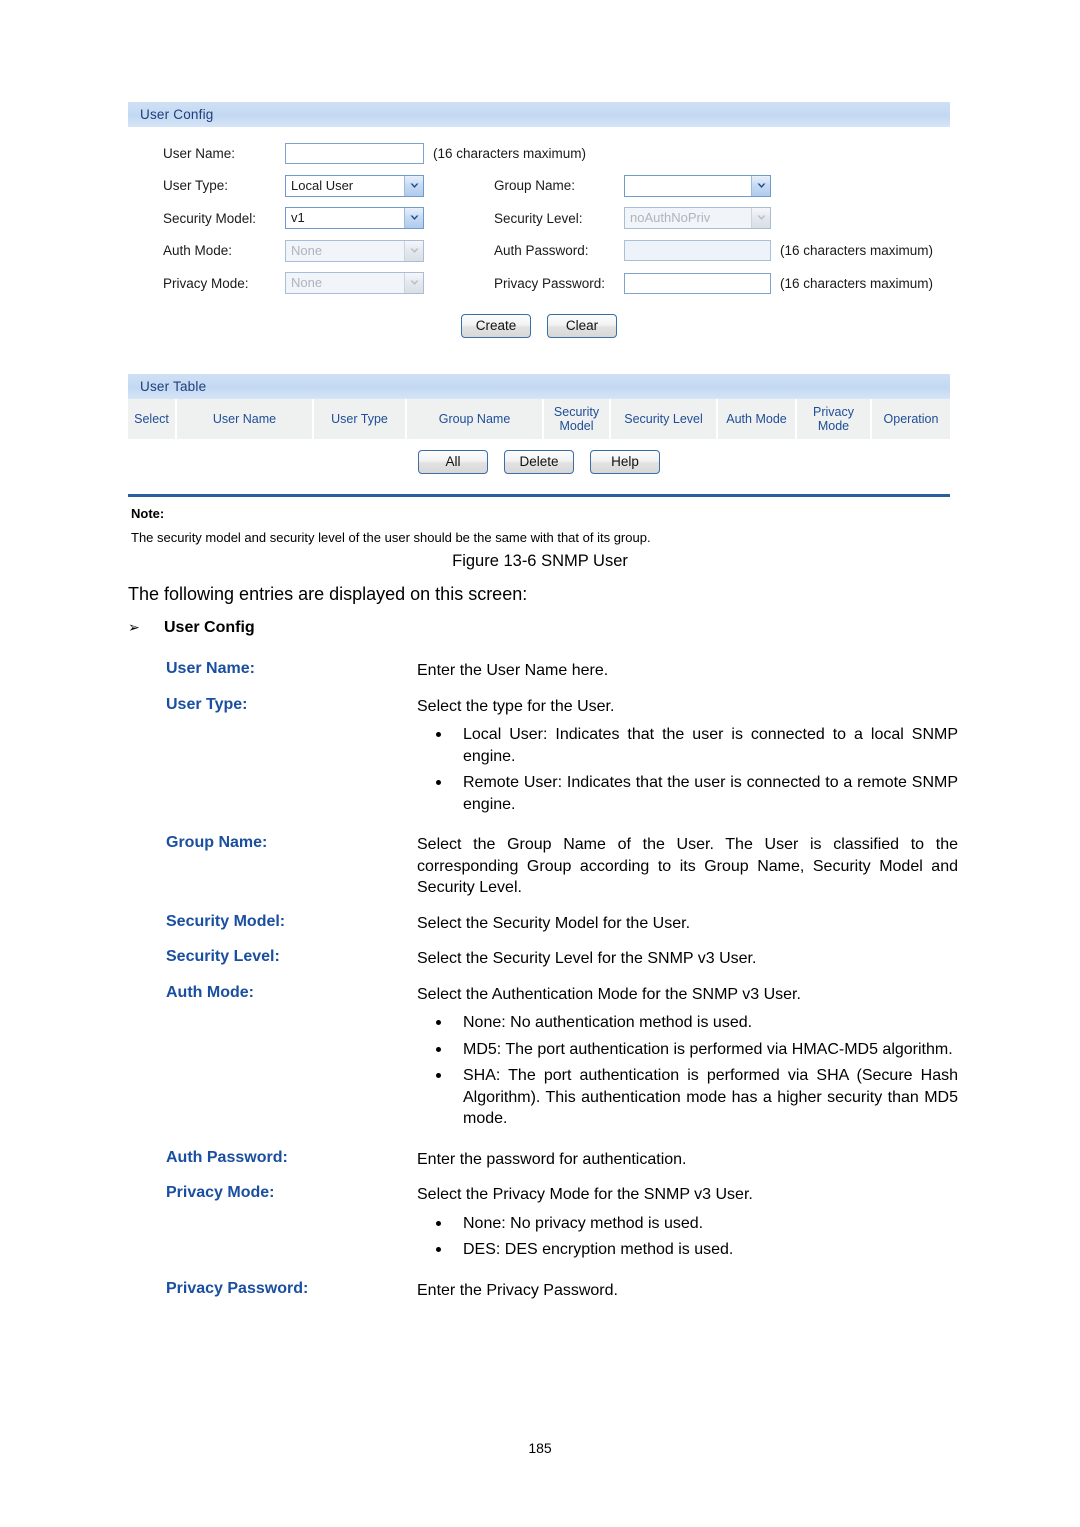 The image size is (1080, 1527). I want to click on column-header-user-name: User Name, so click(245, 419).